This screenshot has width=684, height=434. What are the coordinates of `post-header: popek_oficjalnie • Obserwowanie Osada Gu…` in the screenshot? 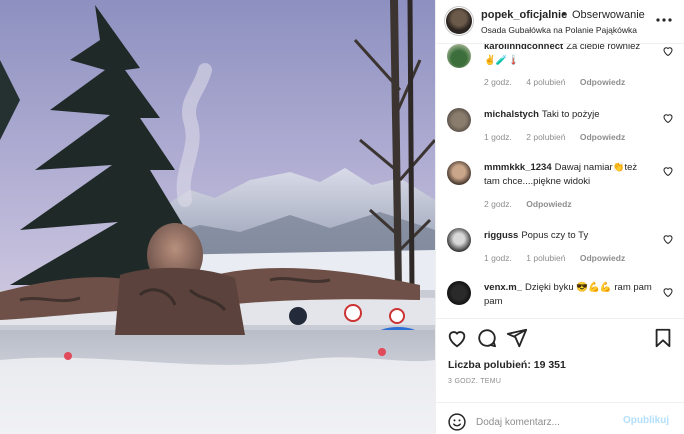 It's located at (560, 22).